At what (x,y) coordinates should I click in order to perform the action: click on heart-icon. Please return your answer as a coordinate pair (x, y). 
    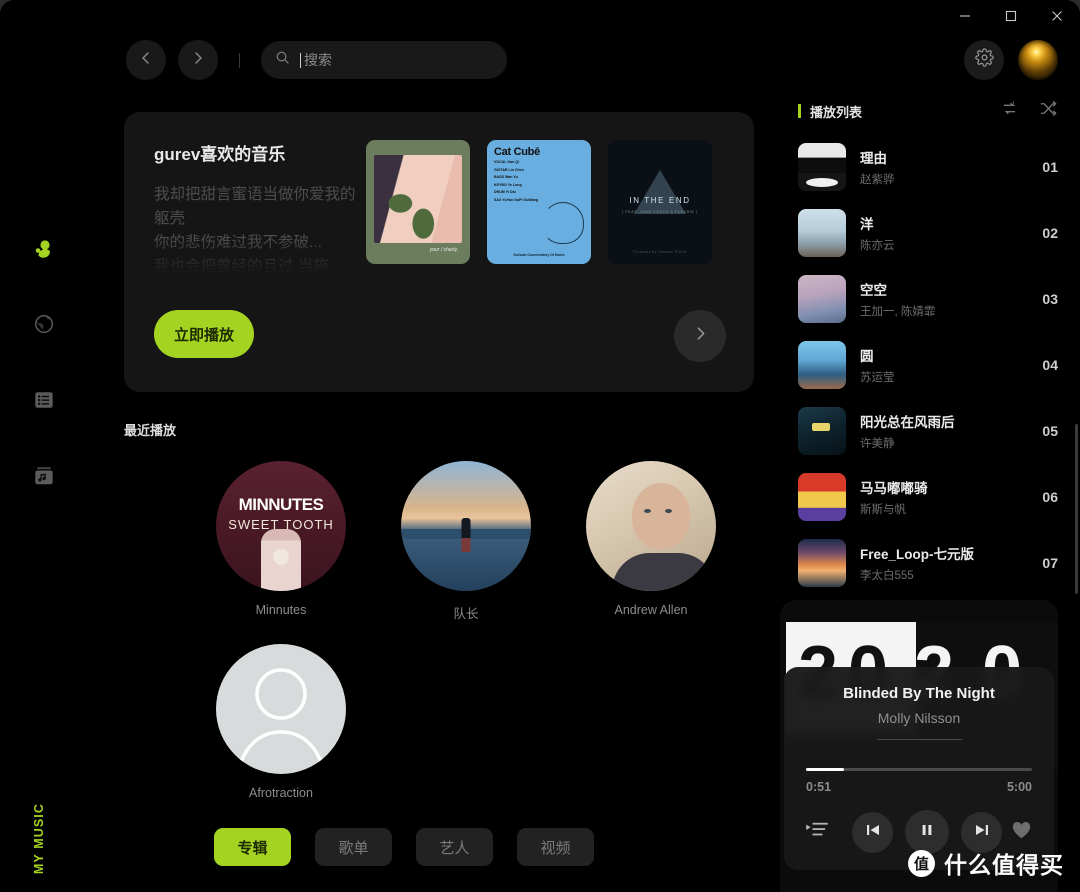
    Looking at the image, I should click on (1021, 832).